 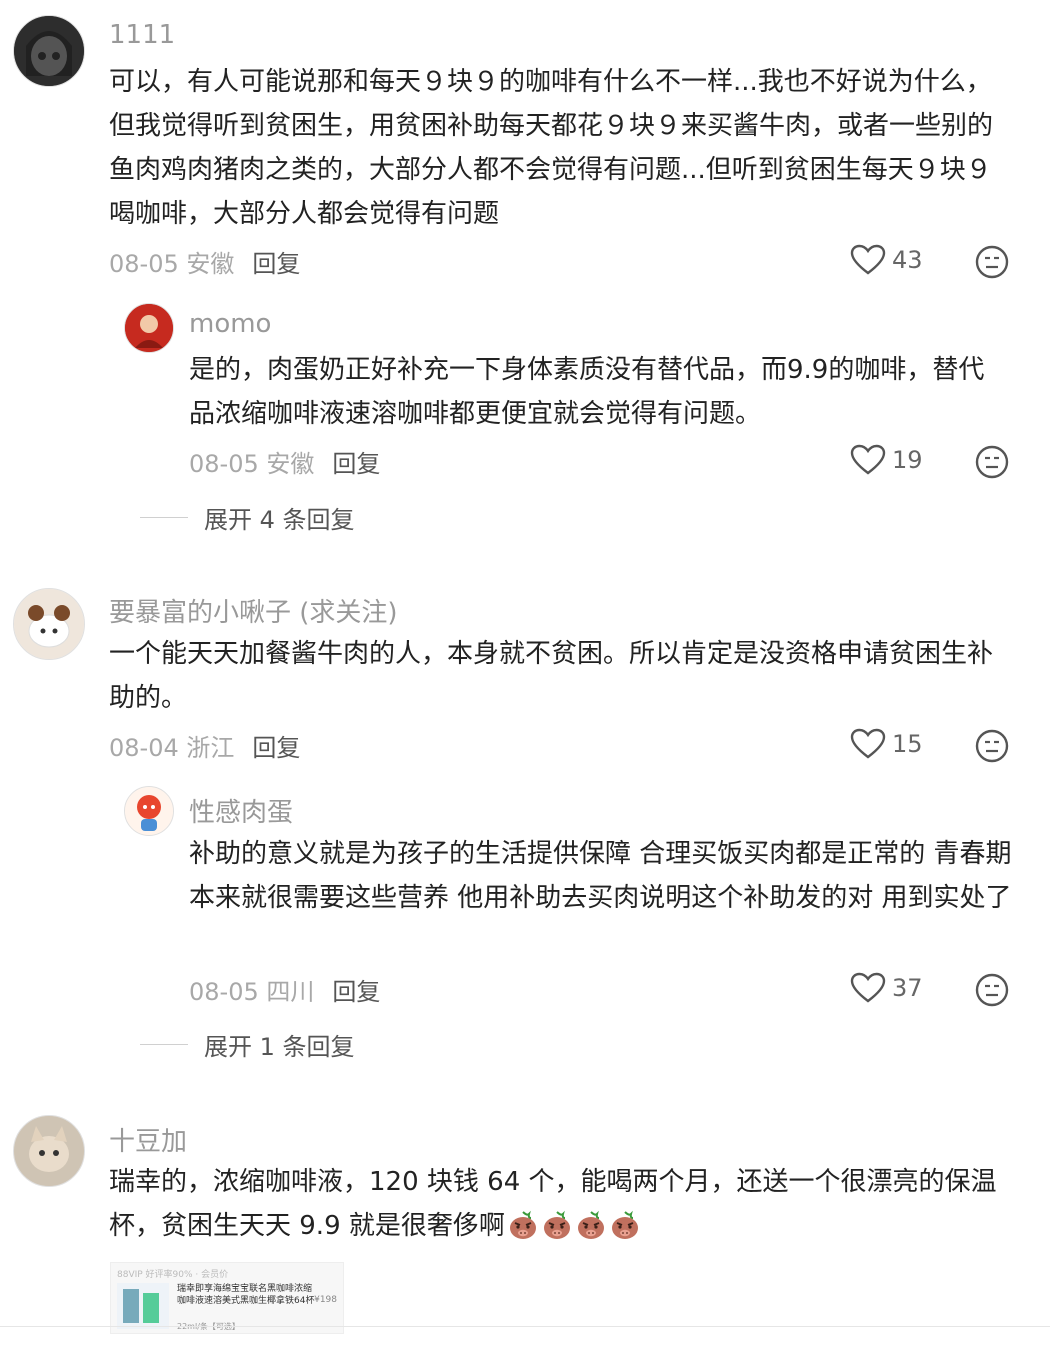 I want to click on preview-topline: 88VIP 好评率90% · 会员价, so click(x=173, y=1275).